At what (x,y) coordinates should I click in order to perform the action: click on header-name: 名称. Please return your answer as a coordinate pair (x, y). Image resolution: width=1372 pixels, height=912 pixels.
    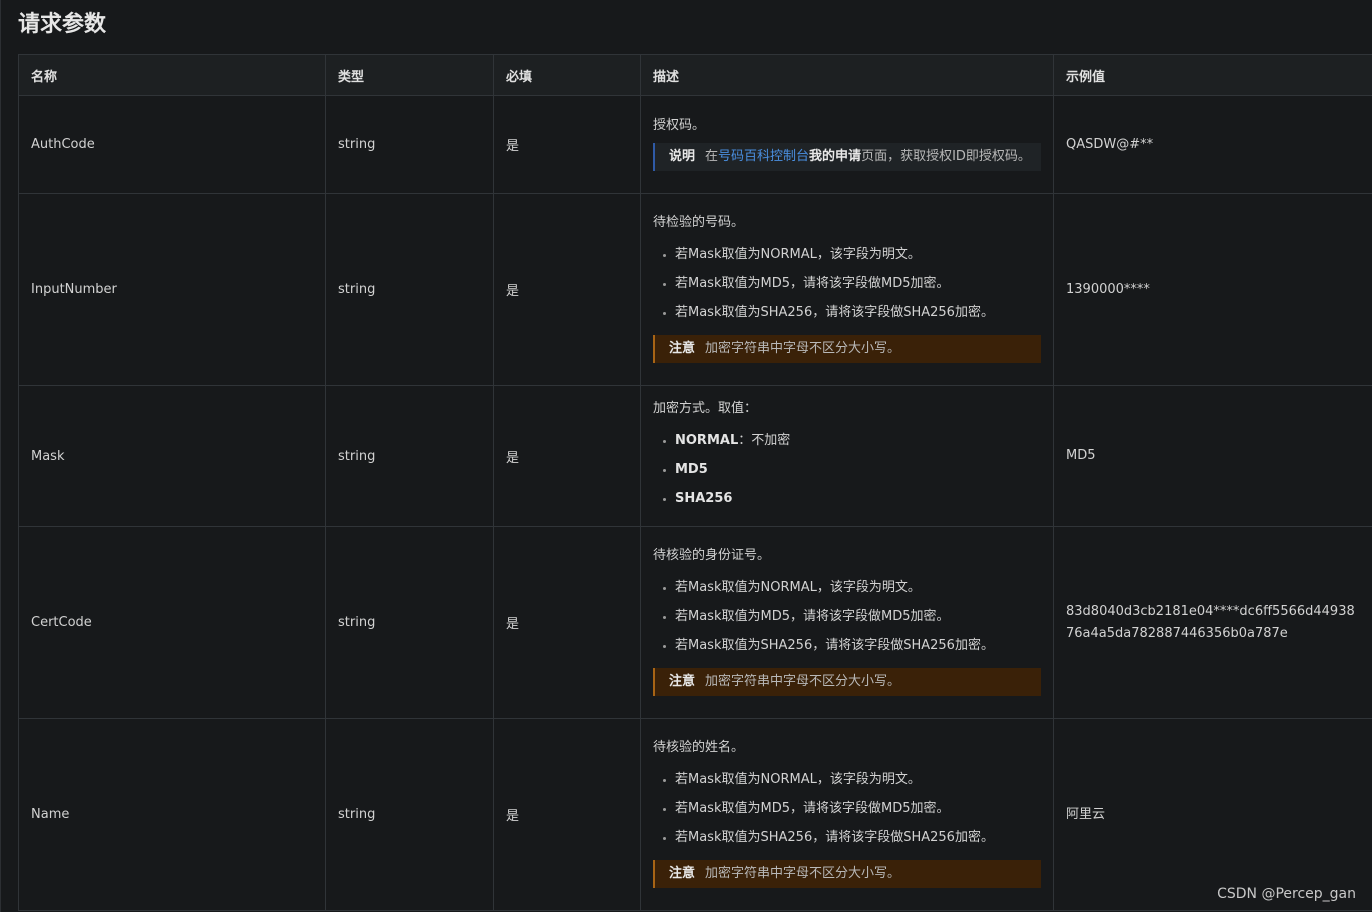
    Looking at the image, I should click on (172, 75).